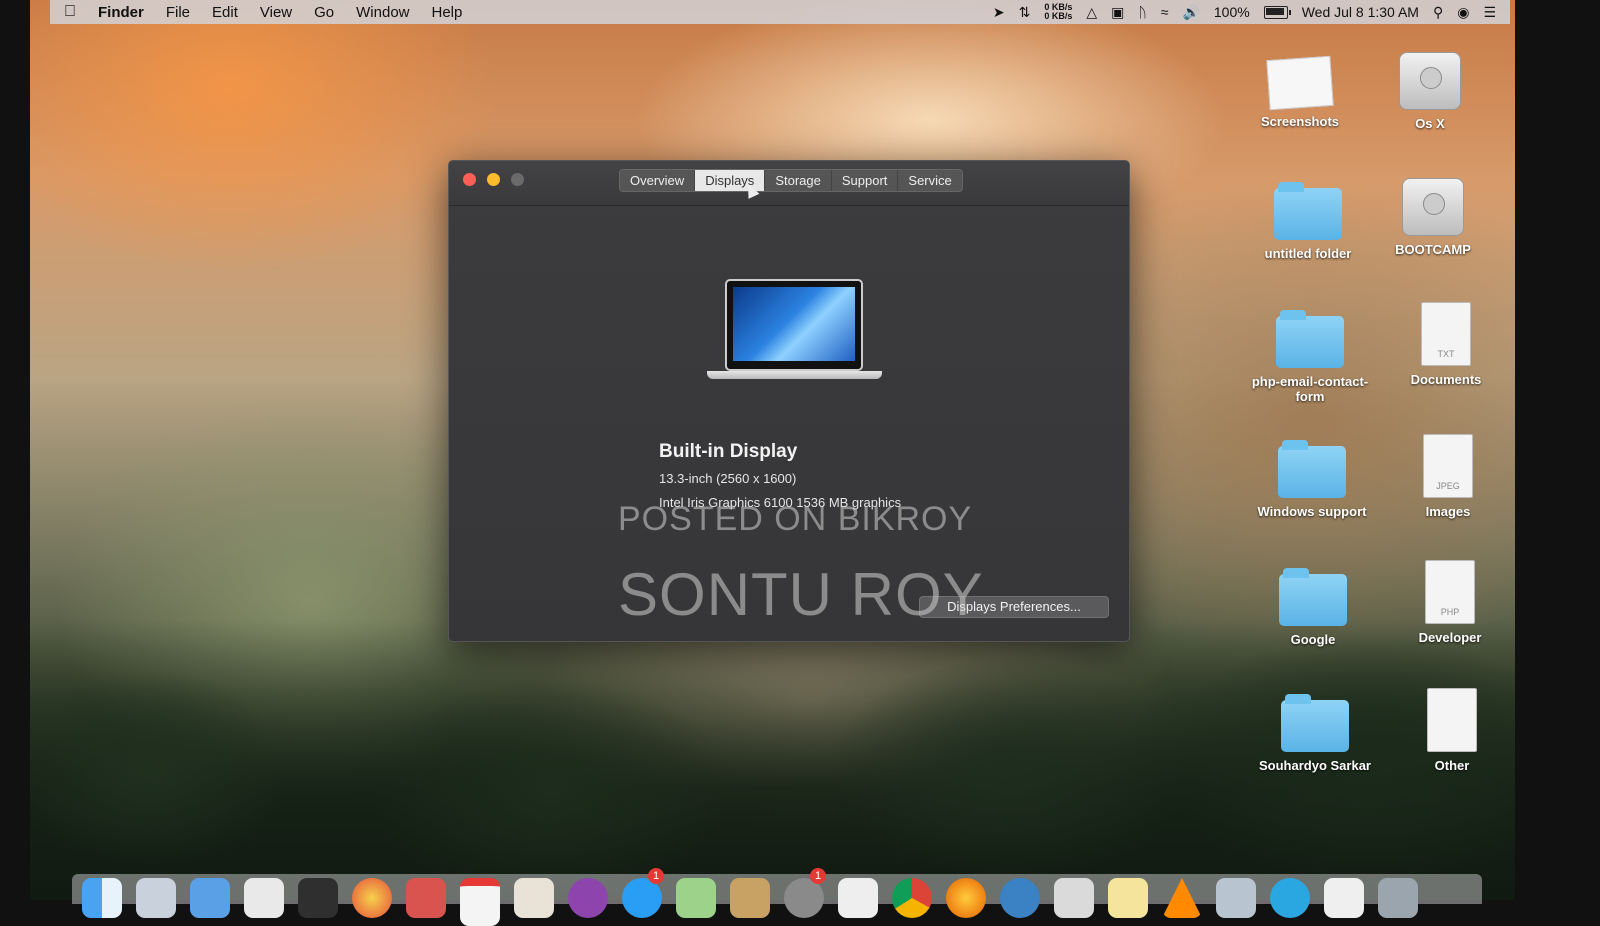 This screenshot has height=926, width=1600. Describe the element at coordinates (276, 12) in the screenshot. I see `menu-view: View` at that location.